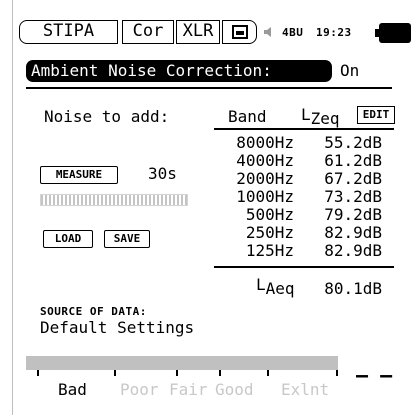 The width and height of the screenshot is (416, 415). What do you see at coordinates (349, 71) in the screenshot?
I see `ambient-correction-value: On` at bounding box center [349, 71].